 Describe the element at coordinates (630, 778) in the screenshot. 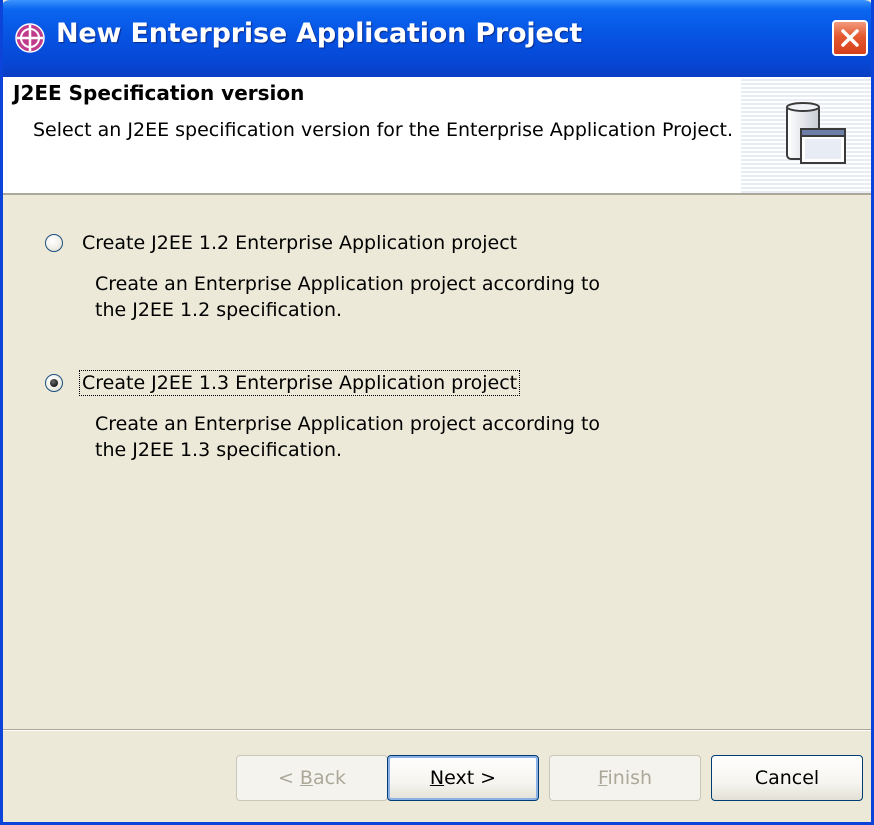

I see `finish-button-label: inish` at that location.